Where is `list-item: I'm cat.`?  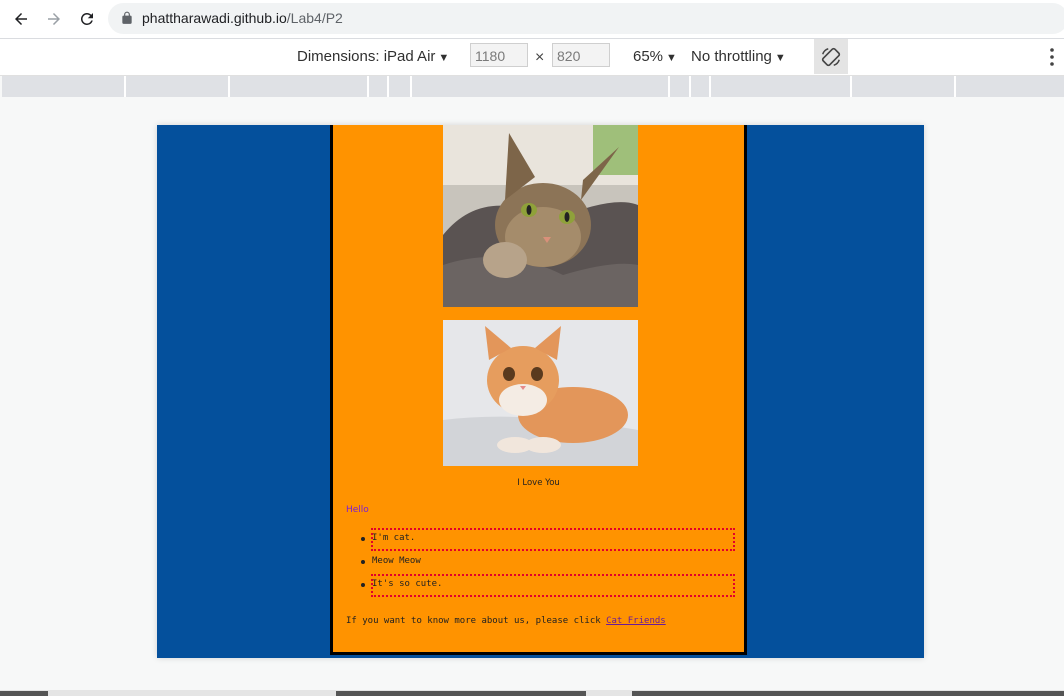
list-item: I'm cat. is located at coordinates (542, 539).